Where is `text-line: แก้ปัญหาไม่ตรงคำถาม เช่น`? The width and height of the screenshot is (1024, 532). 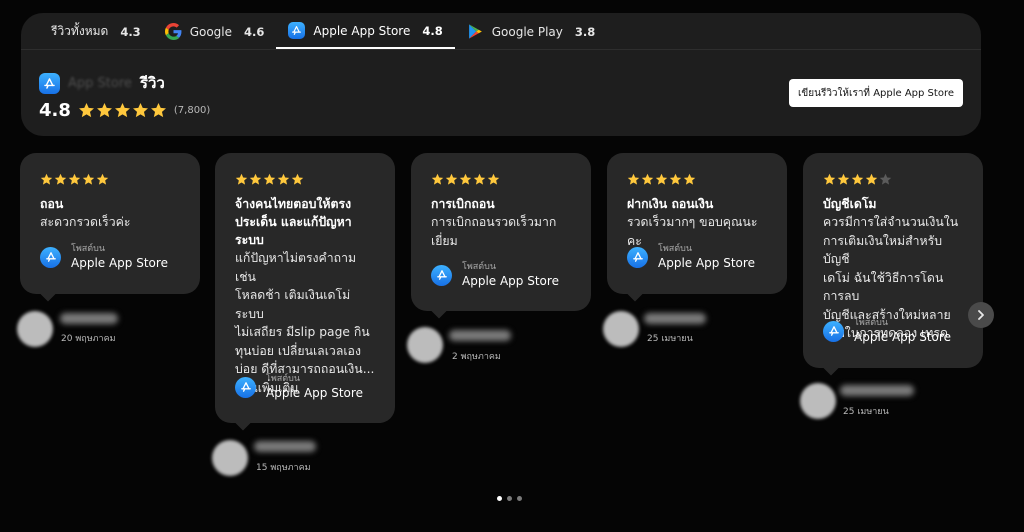 text-line: แก้ปัญหาไม่ตรงคำถาม เช่น is located at coordinates (296, 267).